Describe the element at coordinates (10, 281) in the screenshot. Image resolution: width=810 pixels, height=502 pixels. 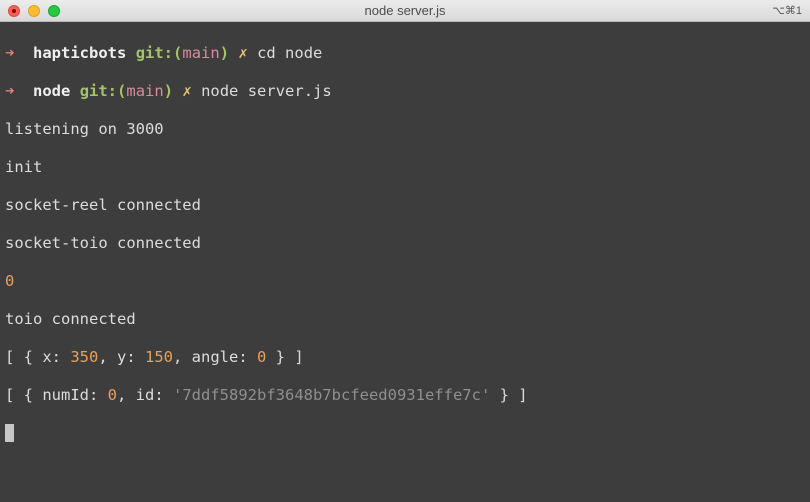
I see `output-number-line: 0` at that location.